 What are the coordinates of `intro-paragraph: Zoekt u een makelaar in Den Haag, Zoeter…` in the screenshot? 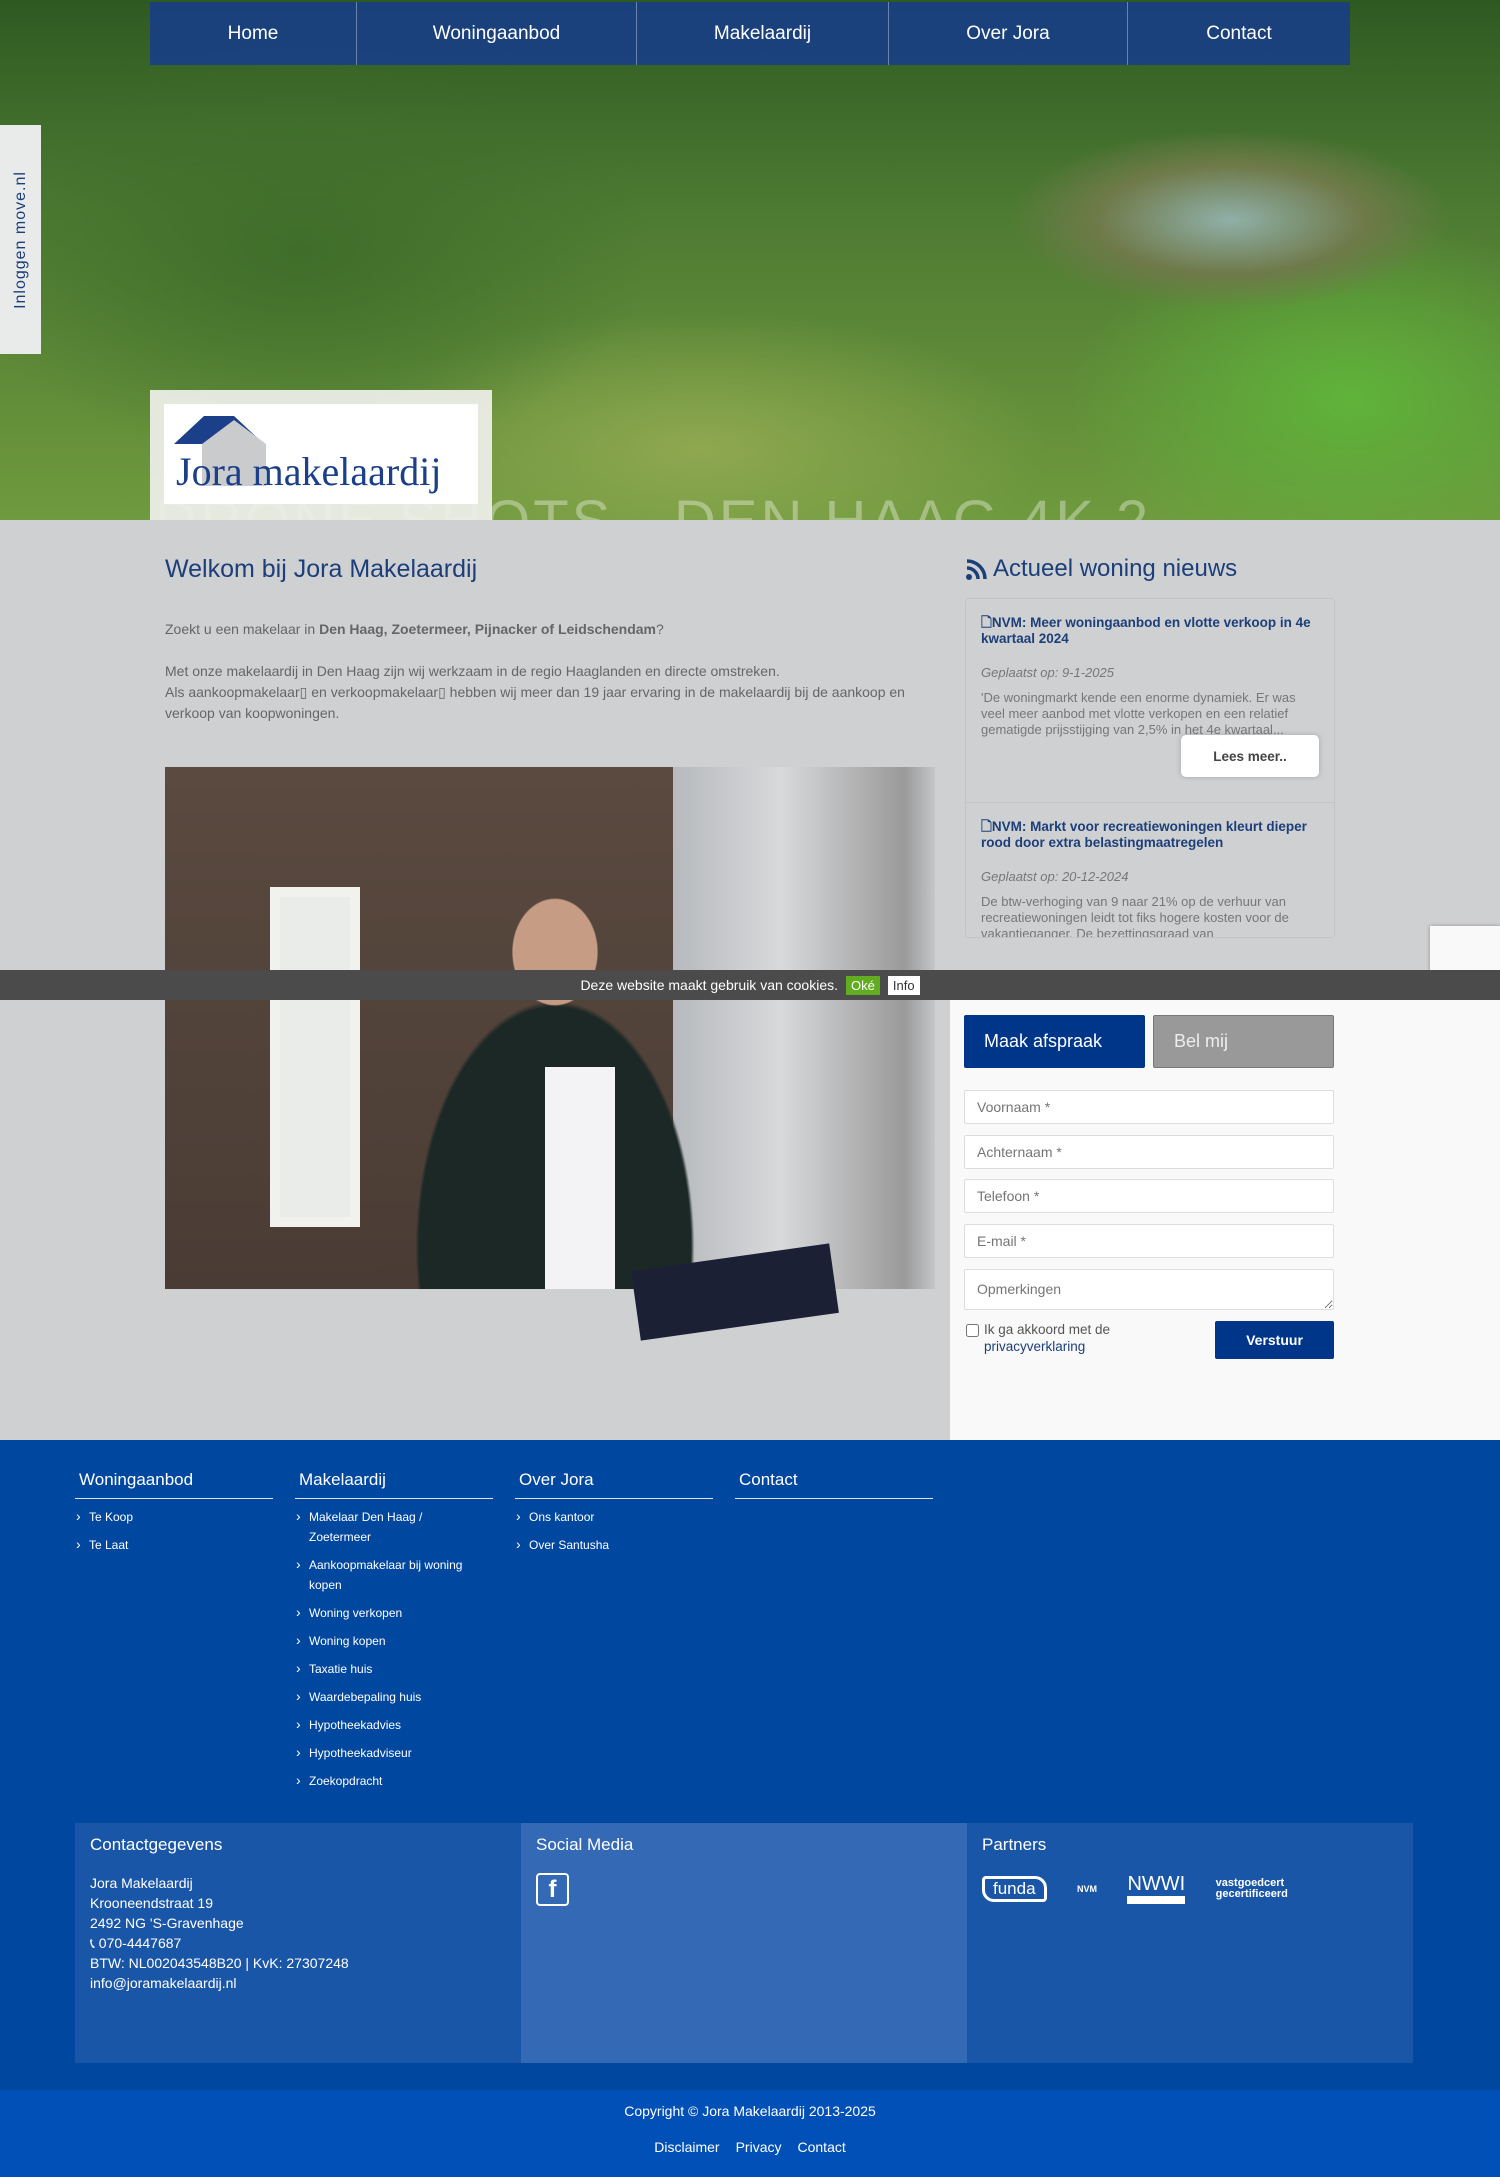 It's located at (414, 629).